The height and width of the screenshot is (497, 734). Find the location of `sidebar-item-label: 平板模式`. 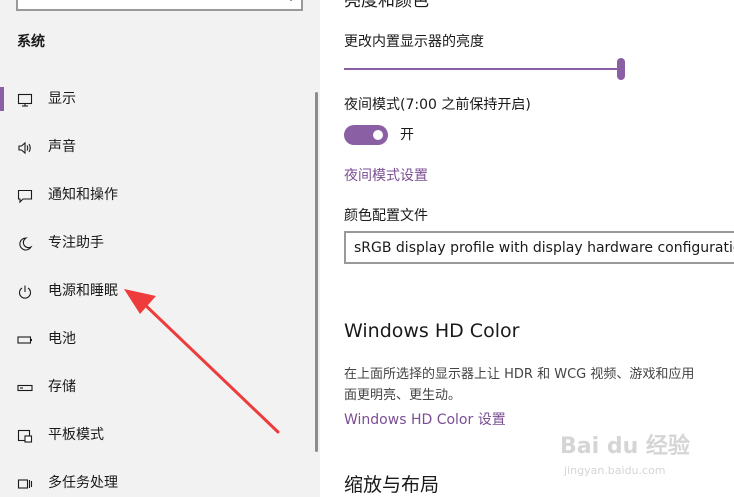

sidebar-item-label: 平板模式 is located at coordinates (76, 435).